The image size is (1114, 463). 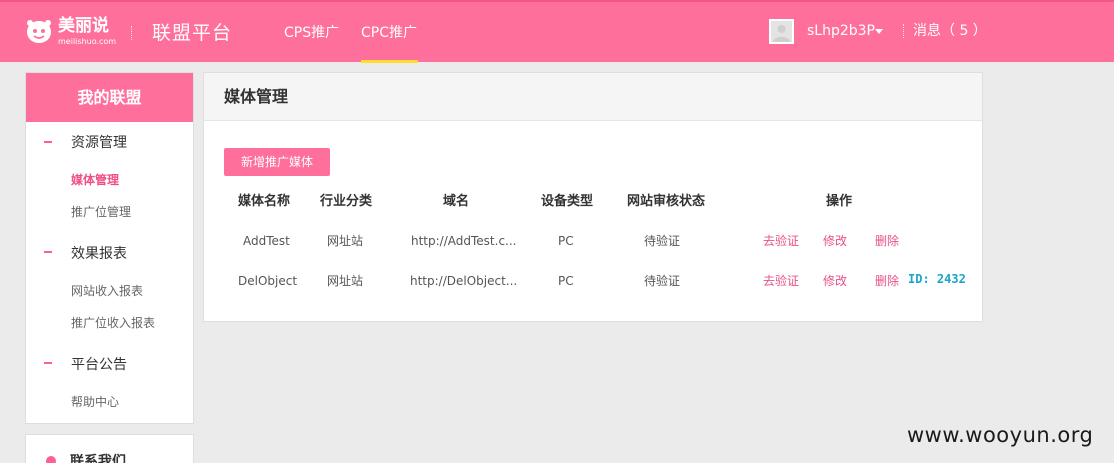 I want to click on page-title: 媒体管理, so click(x=256, y=96).